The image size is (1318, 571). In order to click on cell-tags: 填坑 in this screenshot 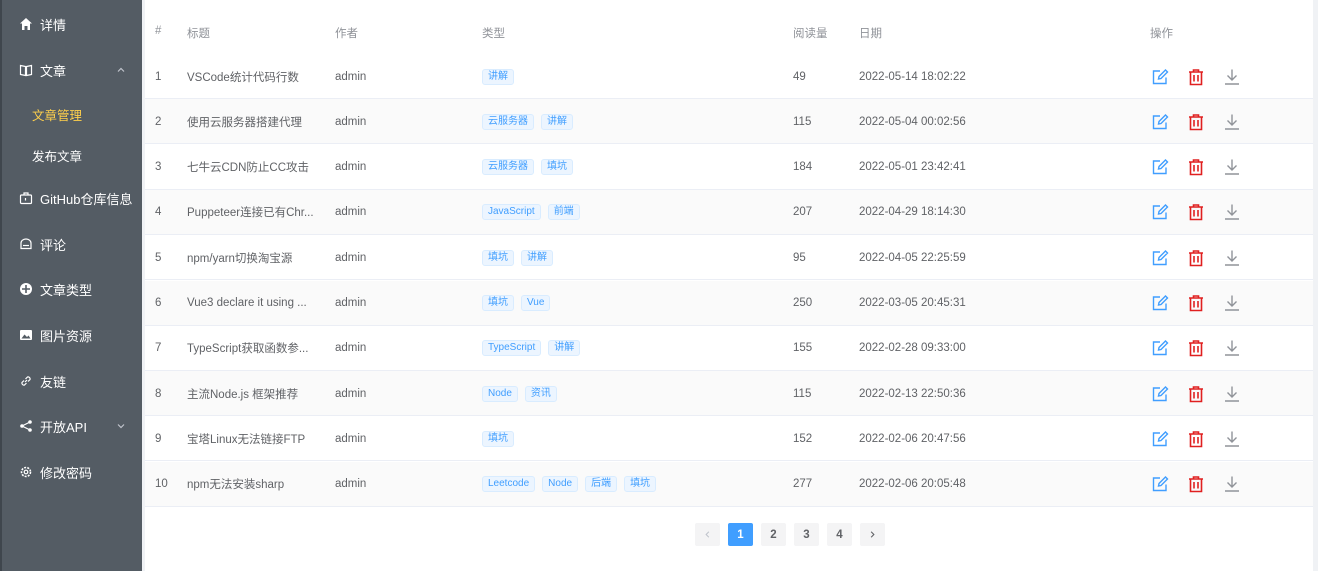, I will do `click(501, 438)`.